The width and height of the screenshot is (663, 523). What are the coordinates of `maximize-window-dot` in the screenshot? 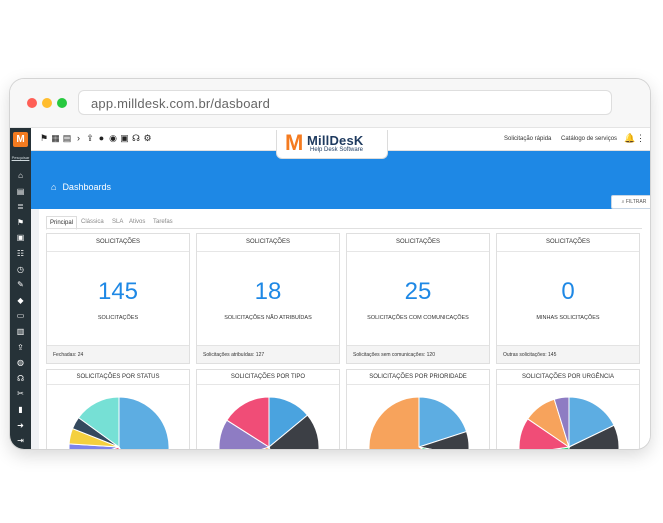 It's located at (62, 103).